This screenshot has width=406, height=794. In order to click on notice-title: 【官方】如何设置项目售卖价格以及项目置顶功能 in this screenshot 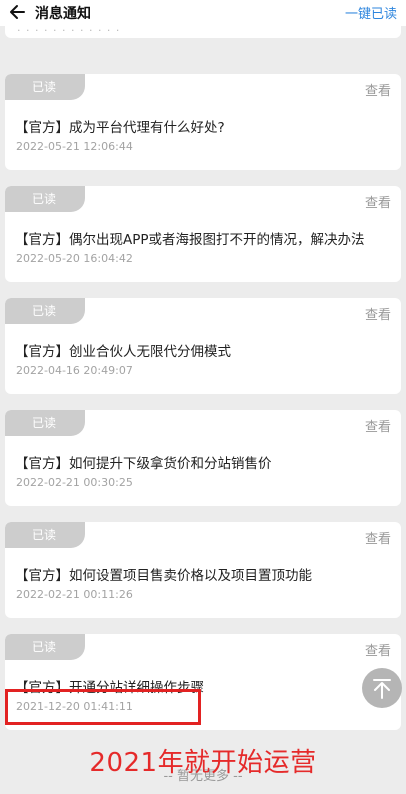, I will do `click(163, 576)`.